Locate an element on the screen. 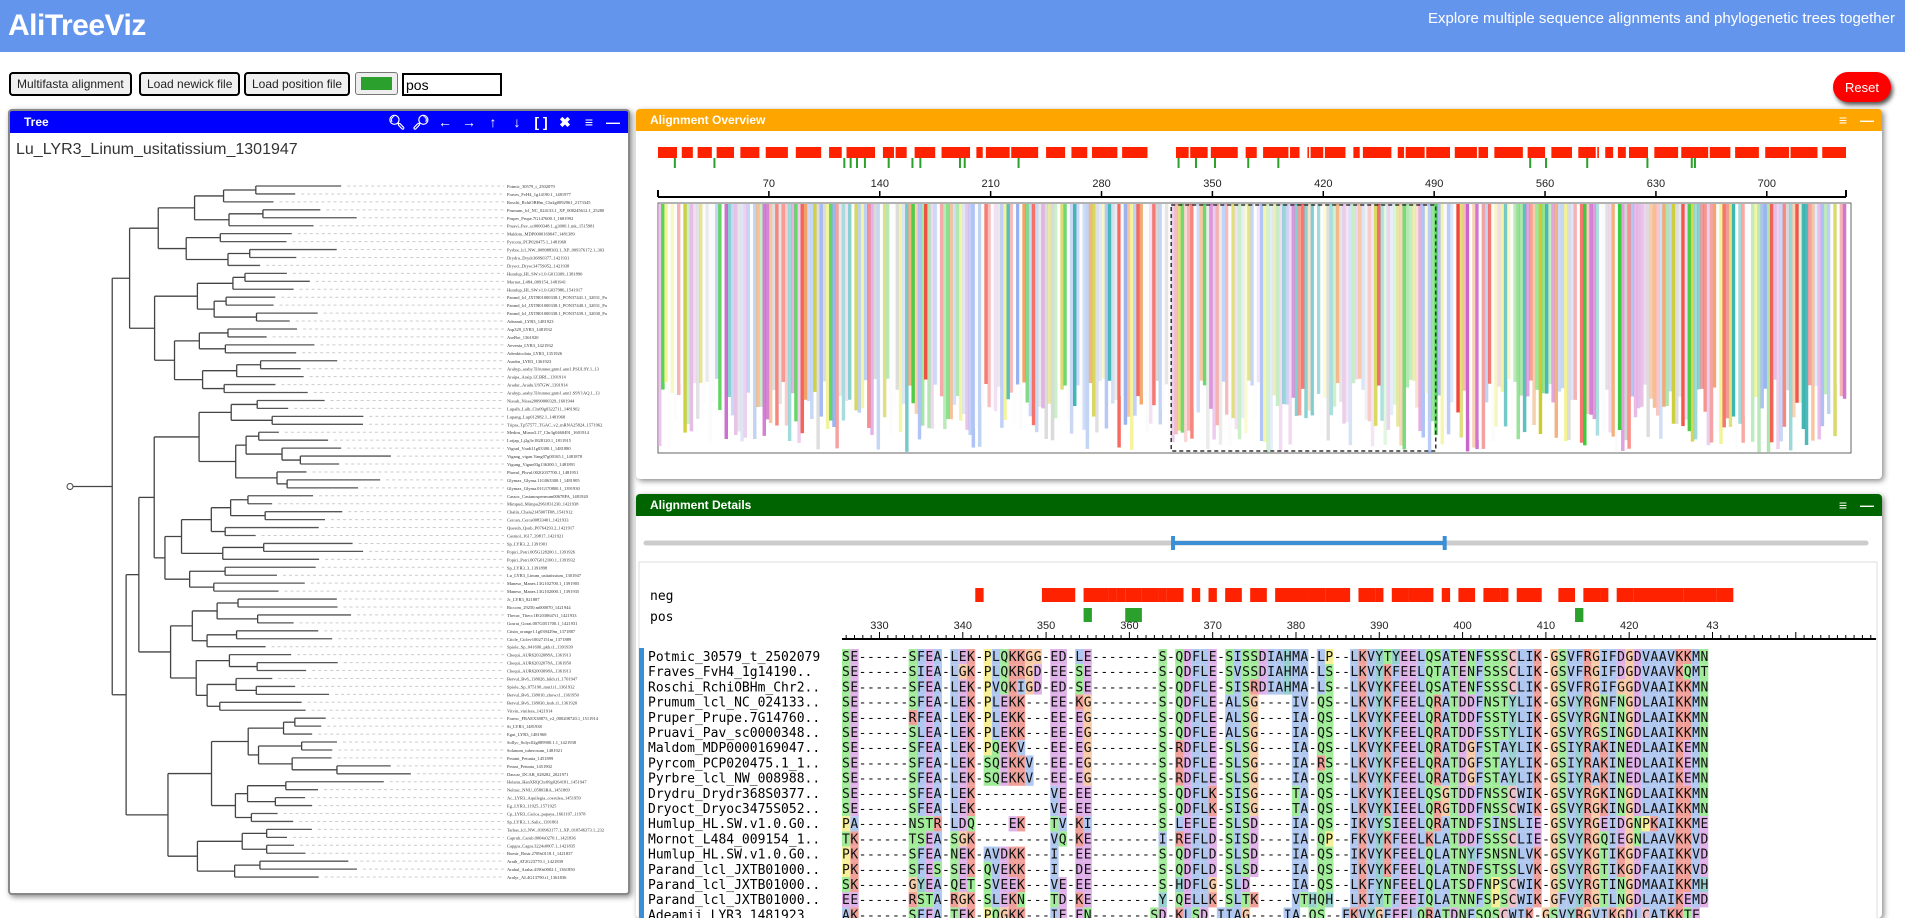  row-scroll-indicator is located at coordinates (641, 783).